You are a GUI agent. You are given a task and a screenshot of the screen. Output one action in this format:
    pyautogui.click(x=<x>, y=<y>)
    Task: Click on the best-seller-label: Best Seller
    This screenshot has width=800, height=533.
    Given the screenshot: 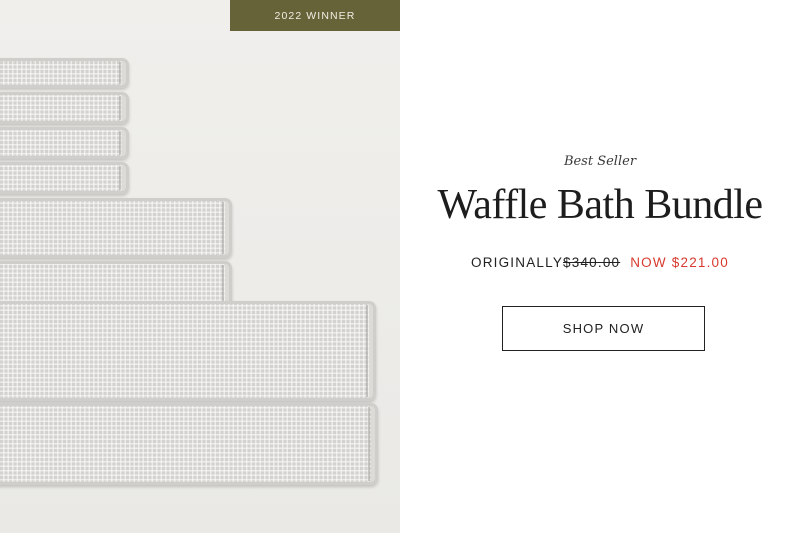 What is the action you would take?
    pyautogui.click(x=600, y=161)
    